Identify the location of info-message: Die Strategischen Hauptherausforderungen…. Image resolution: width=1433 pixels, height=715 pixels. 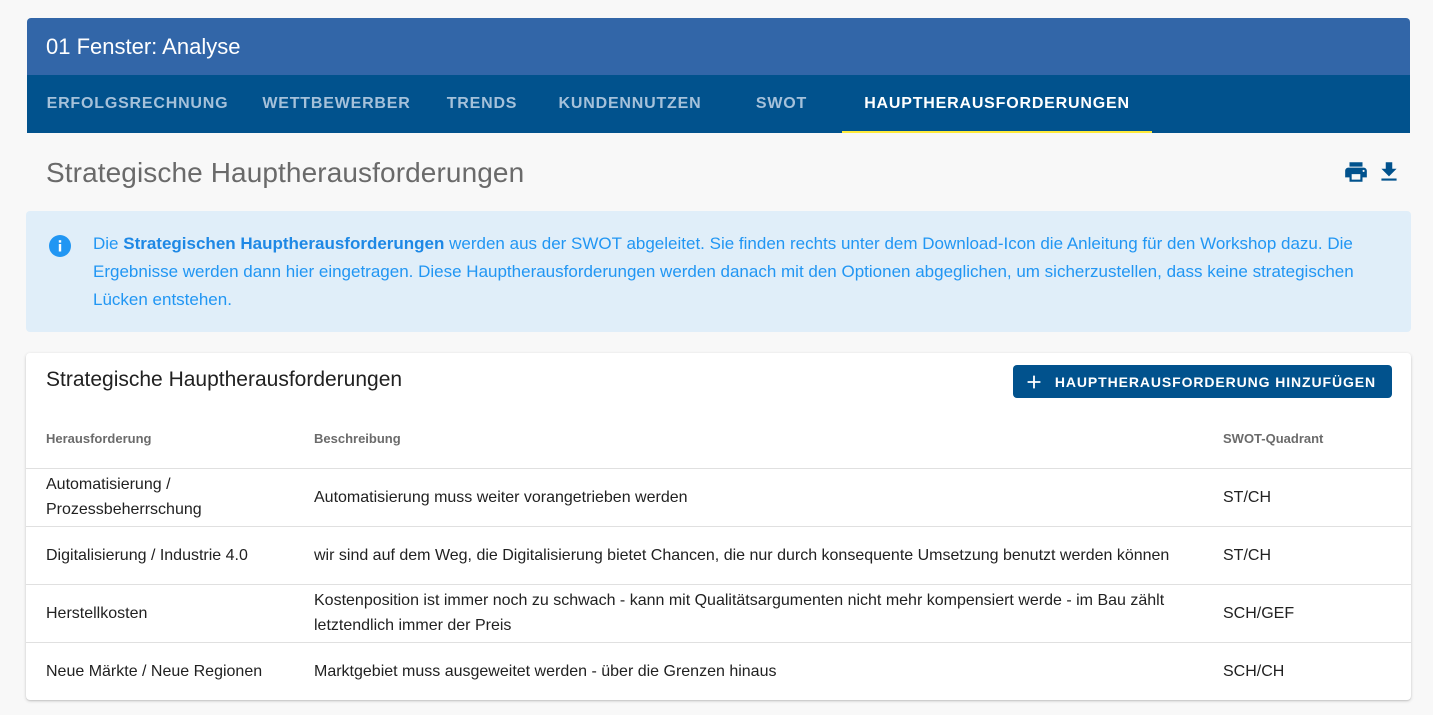
(728, 272).